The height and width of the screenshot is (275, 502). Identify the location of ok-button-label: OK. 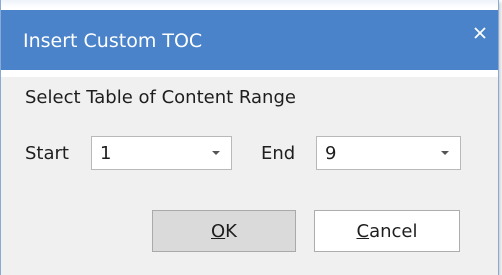
(224, 231).